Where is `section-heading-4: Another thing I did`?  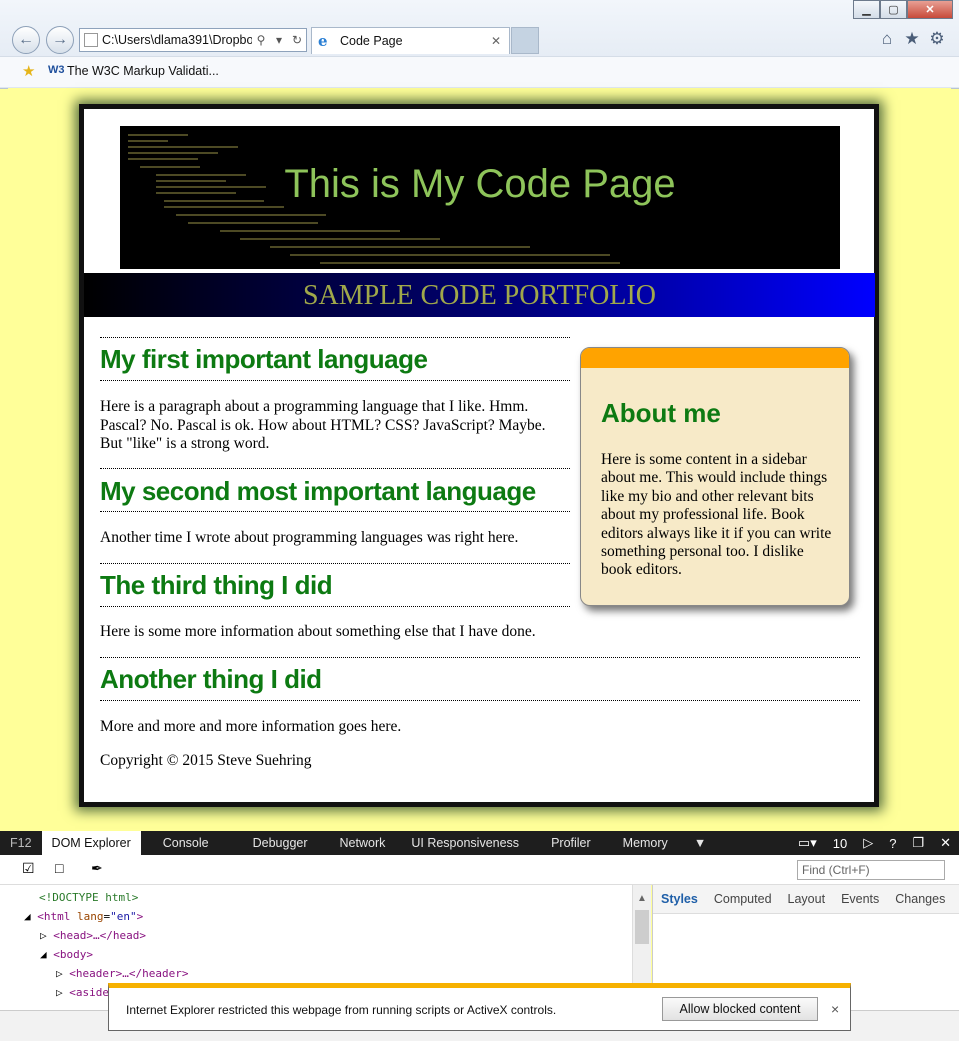 section-heading-4: Another thing I did is located at coordinates (335, 679).